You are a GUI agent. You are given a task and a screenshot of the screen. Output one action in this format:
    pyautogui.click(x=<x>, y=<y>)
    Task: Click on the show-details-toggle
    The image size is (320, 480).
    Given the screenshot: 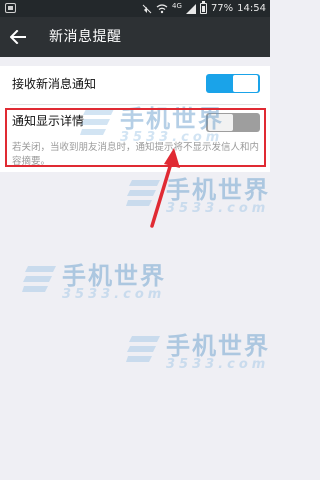 What is the action you would take?
    pyautogui.click(x=233, y=122)
    